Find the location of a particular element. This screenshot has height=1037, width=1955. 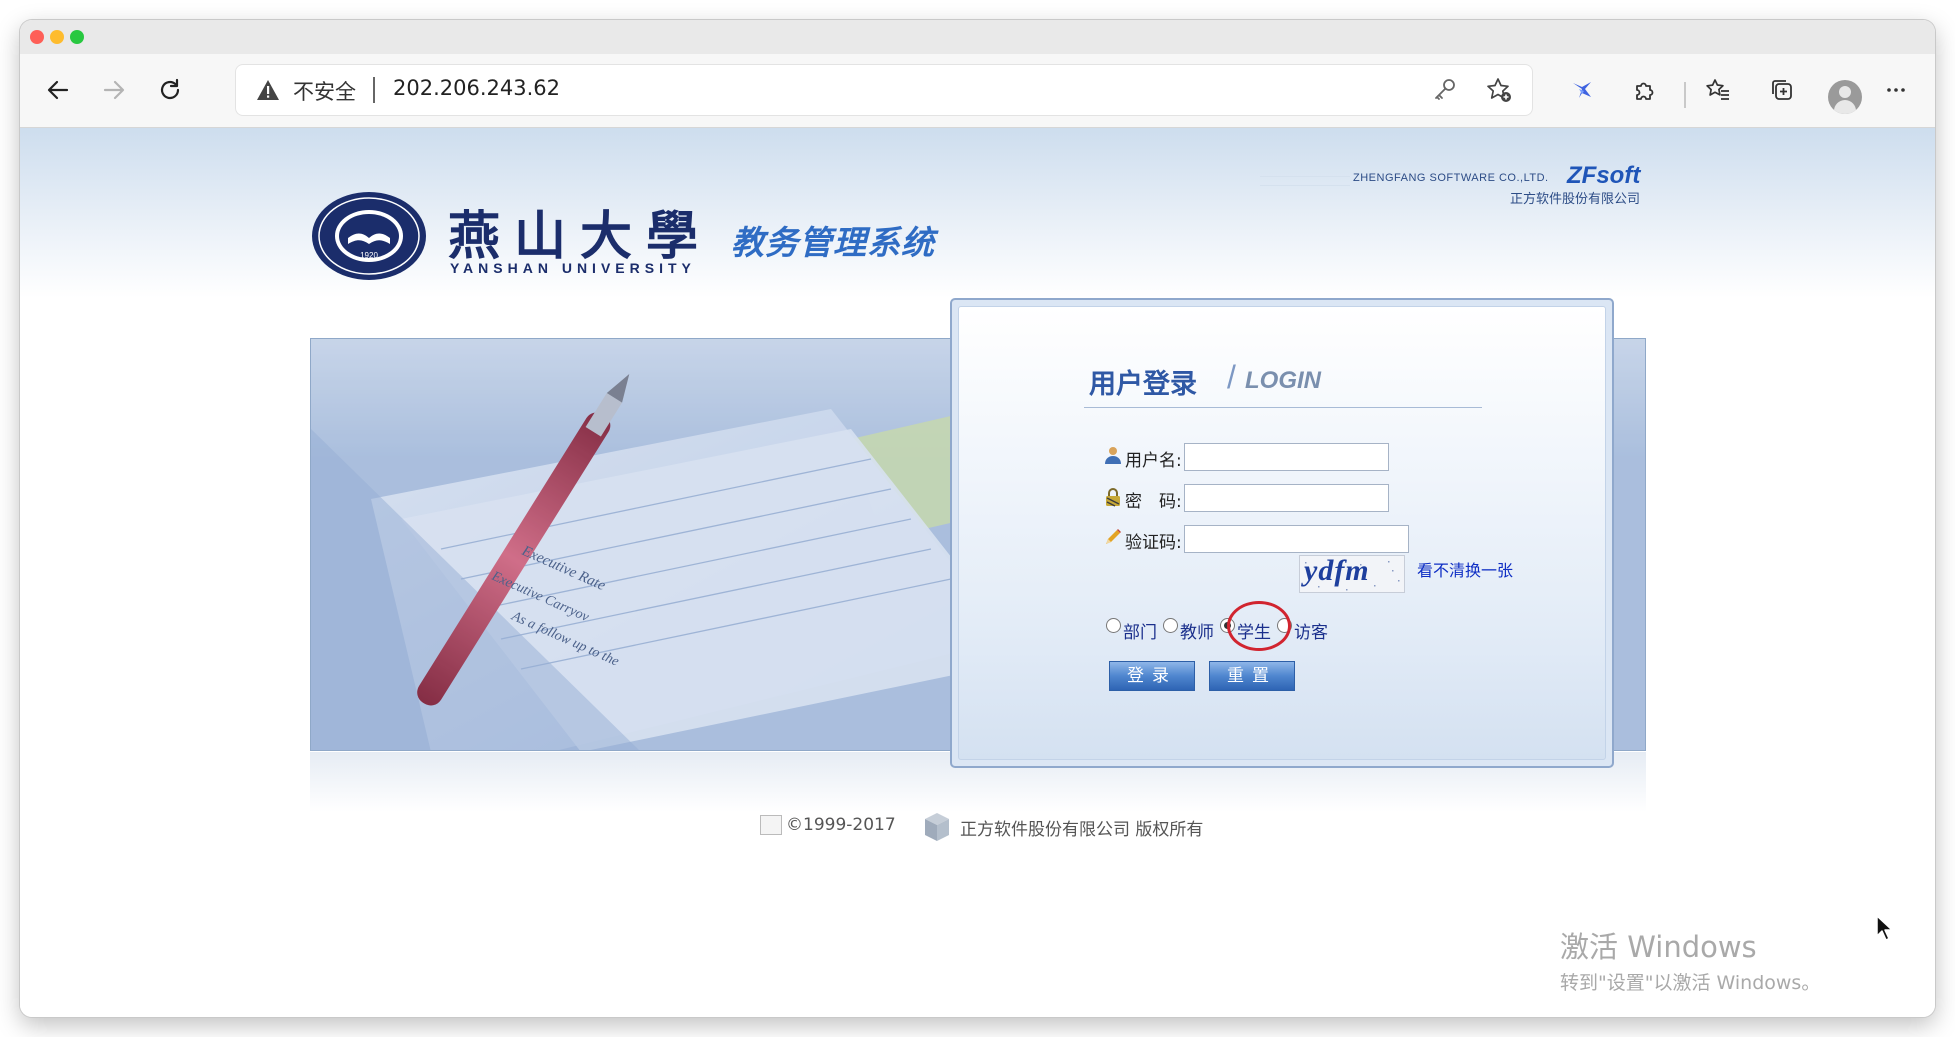

role-radio-department is located at coordinates (1113, 625).